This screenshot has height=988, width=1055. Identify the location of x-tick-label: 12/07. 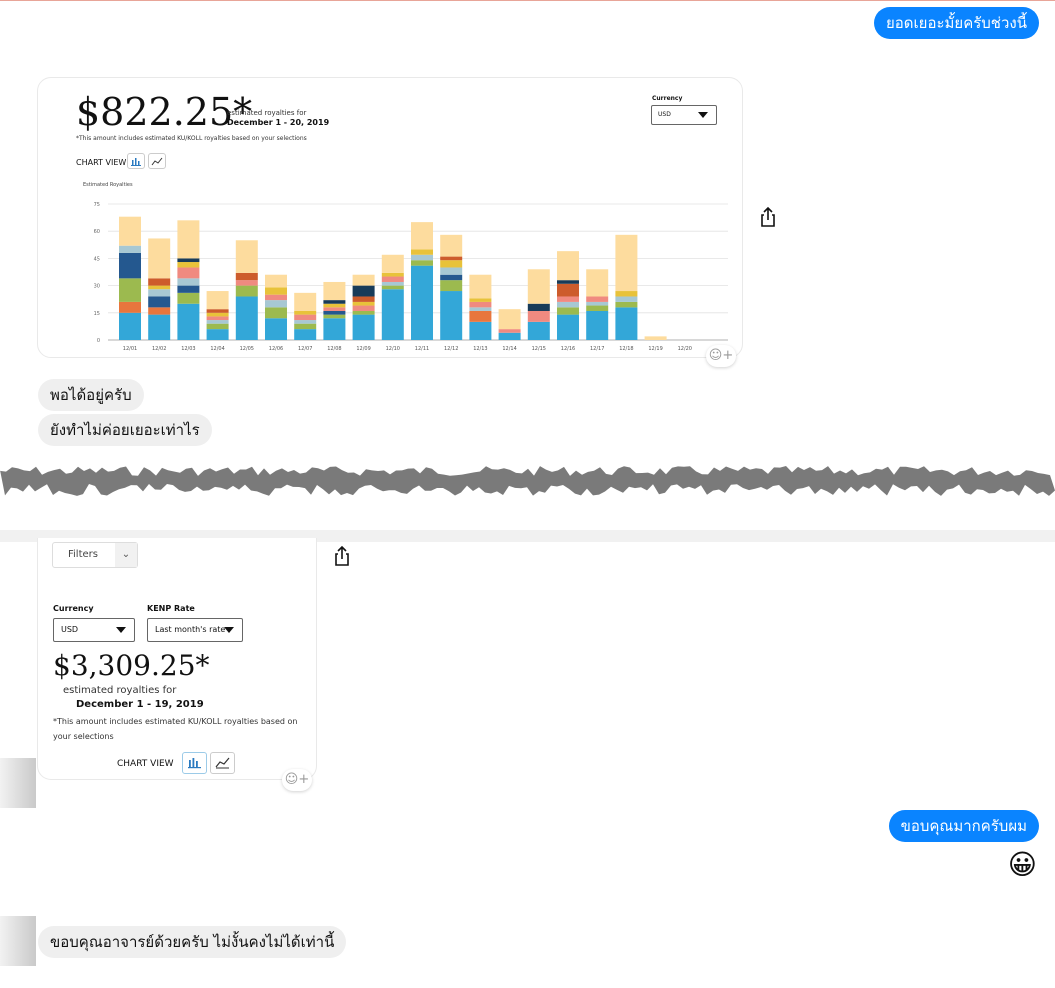
(305, 349).